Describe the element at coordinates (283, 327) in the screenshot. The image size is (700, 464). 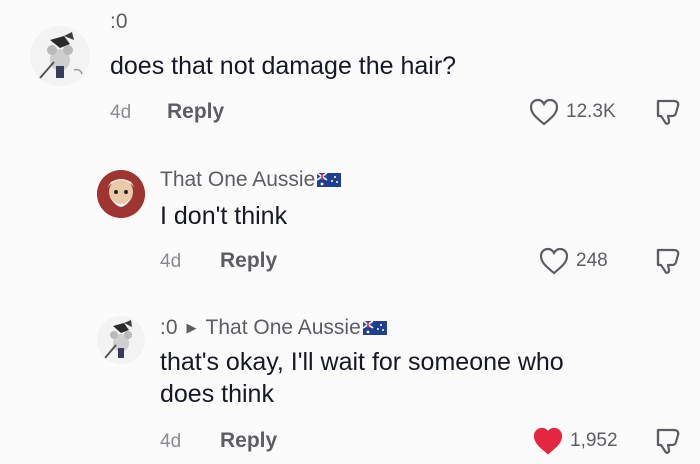
I see `reply-to-username: That One Aussie` at that location.